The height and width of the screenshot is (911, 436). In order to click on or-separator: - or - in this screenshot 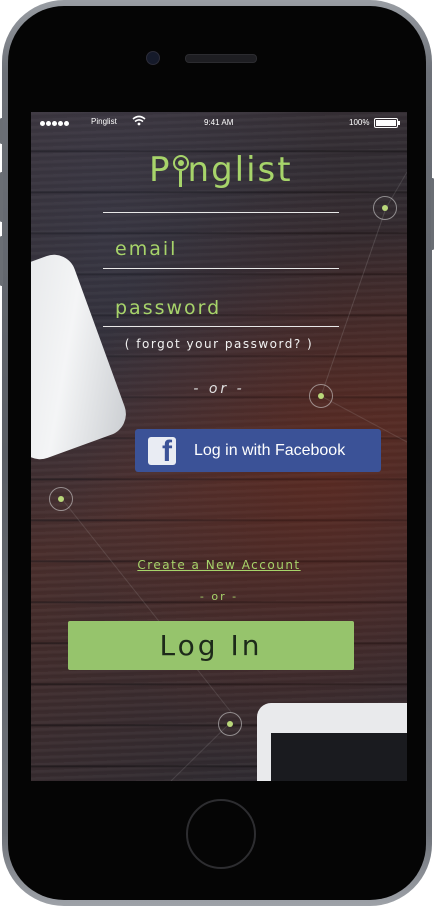, I will do `click(219, 389)`.